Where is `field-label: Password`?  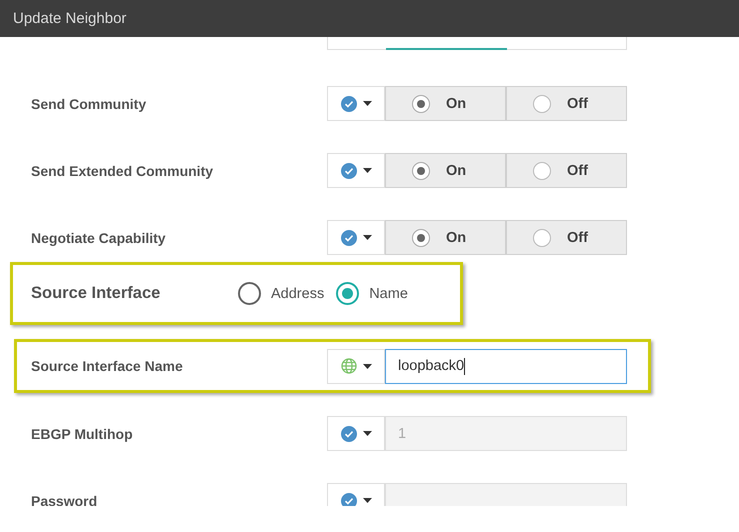
field-label: Password is located at coordinates (64, 499).